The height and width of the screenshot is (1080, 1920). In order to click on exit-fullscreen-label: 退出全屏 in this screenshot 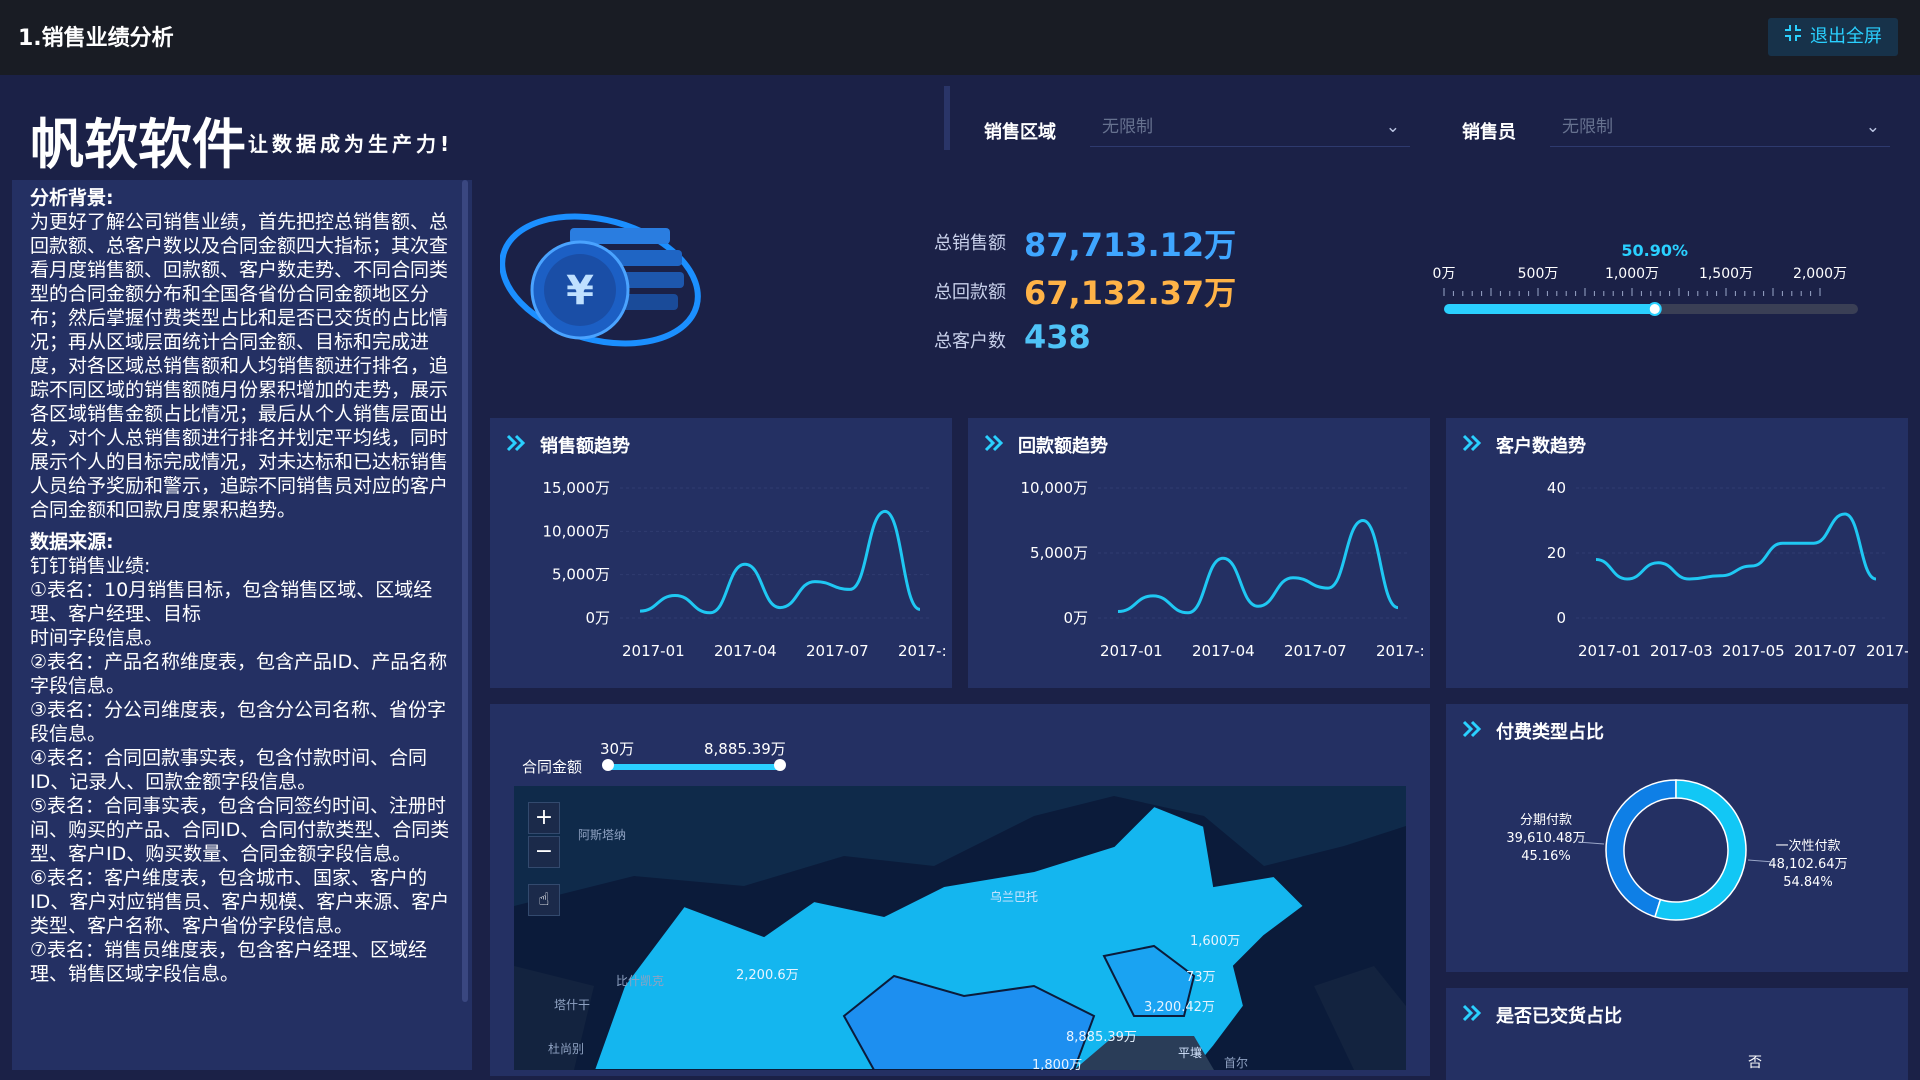, I will do `click(1846, 36)`.